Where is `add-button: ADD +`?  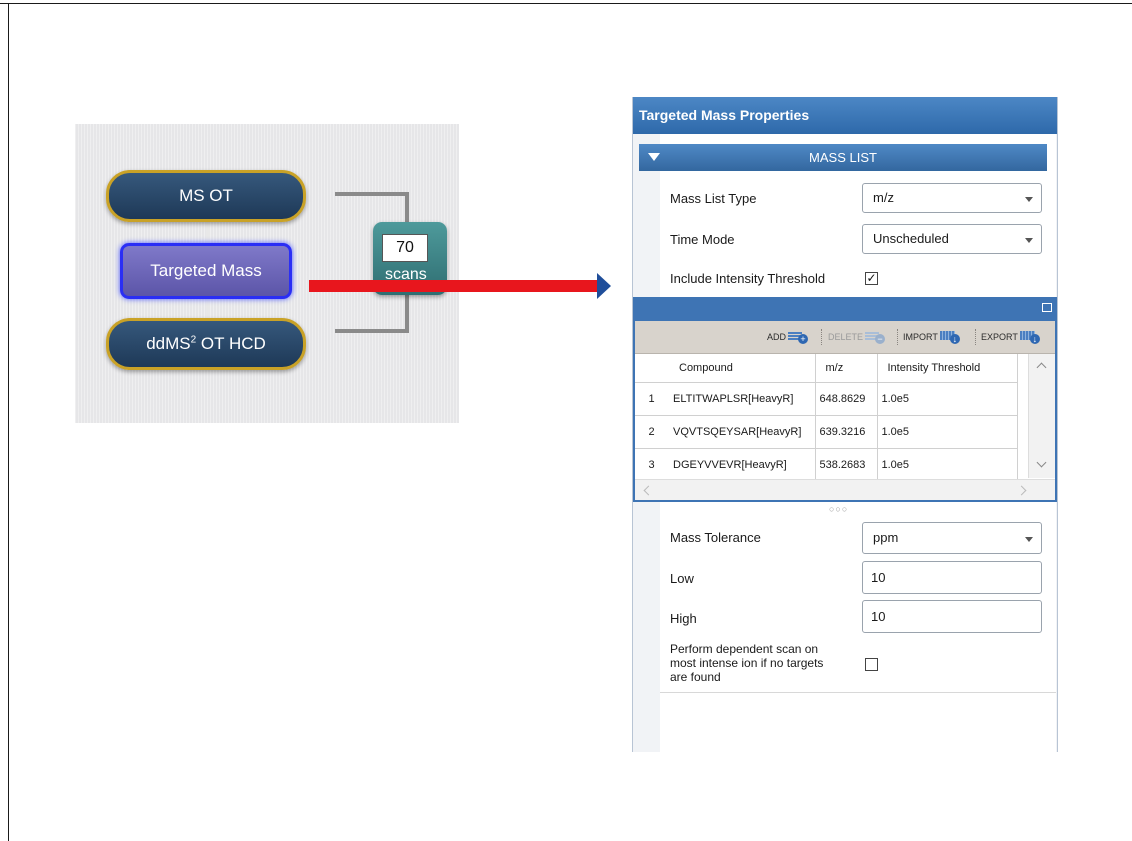
add-button: ADD + is located at coordinates (788, 337).